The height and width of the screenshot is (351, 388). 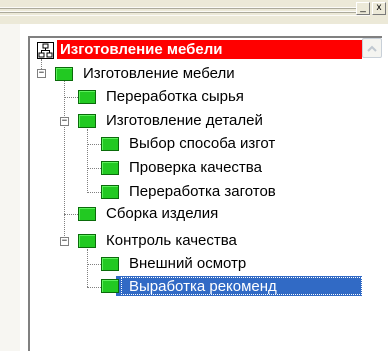 I want to click on tree-item-label: Переработка сырья, so click(x=175, y=96).